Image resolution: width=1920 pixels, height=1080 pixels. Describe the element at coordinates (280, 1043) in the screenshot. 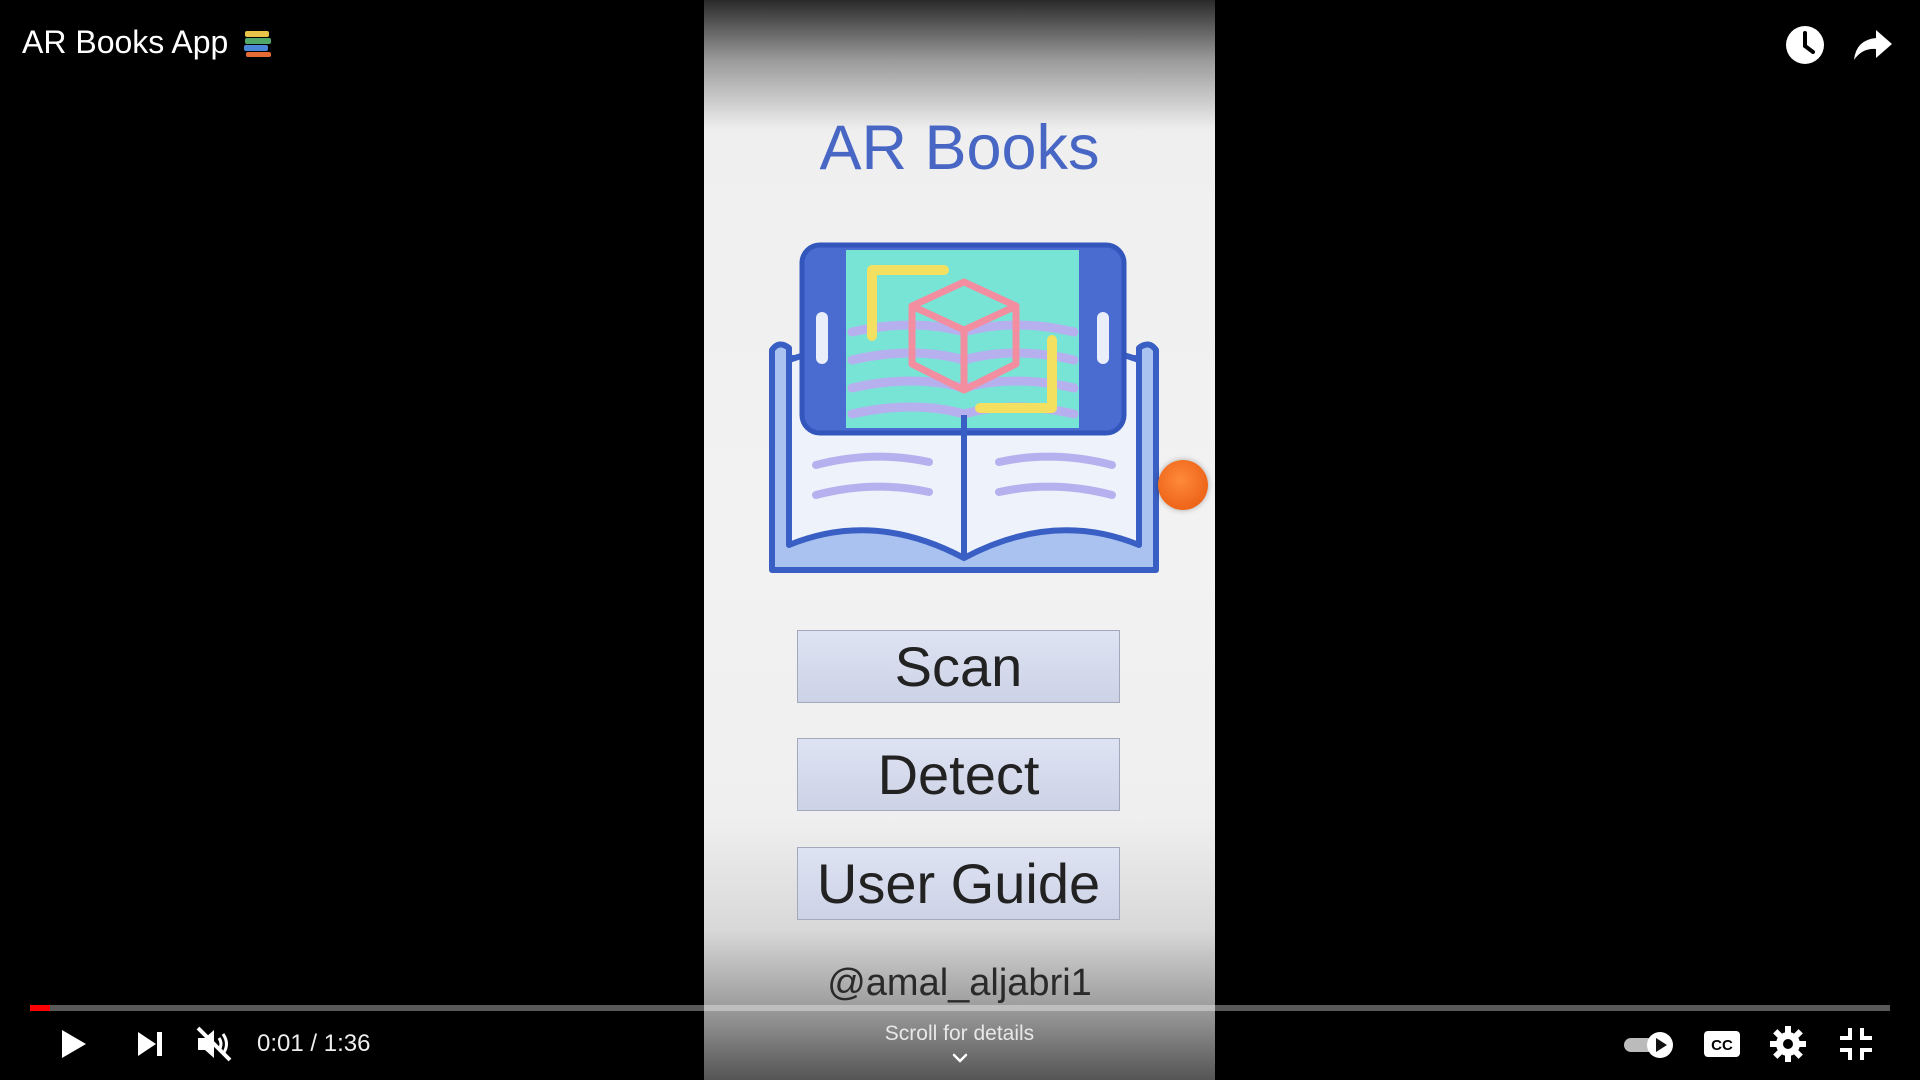

I see `time-current: 0:01` at that location.